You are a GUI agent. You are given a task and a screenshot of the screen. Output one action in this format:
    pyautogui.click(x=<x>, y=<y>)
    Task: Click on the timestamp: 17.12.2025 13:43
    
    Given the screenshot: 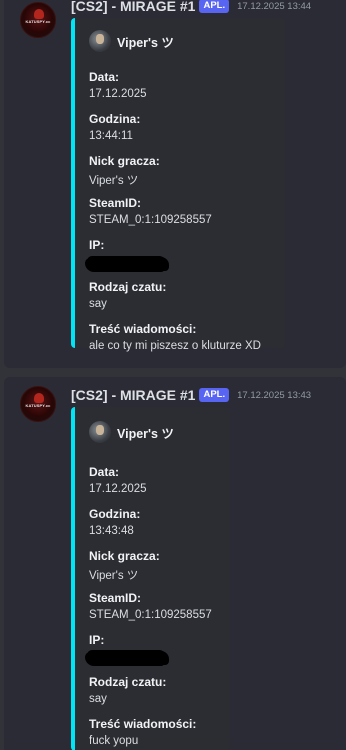 What is the action you would take?
    pyautogui.click(x=274, y=395)
    